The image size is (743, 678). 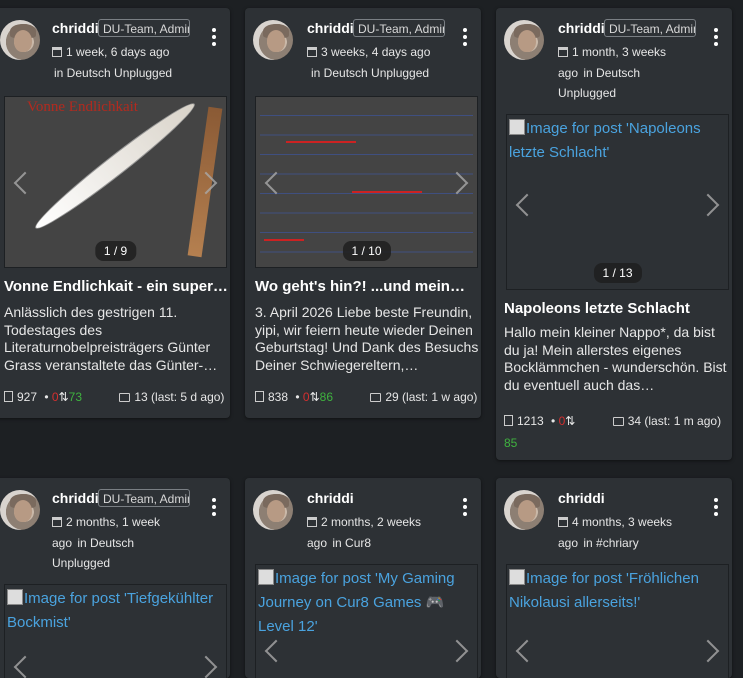 What do you see at coordinates (511, 443) in the screenshot?
I see `upvote-count: 85` at bounding box center [511, 443].